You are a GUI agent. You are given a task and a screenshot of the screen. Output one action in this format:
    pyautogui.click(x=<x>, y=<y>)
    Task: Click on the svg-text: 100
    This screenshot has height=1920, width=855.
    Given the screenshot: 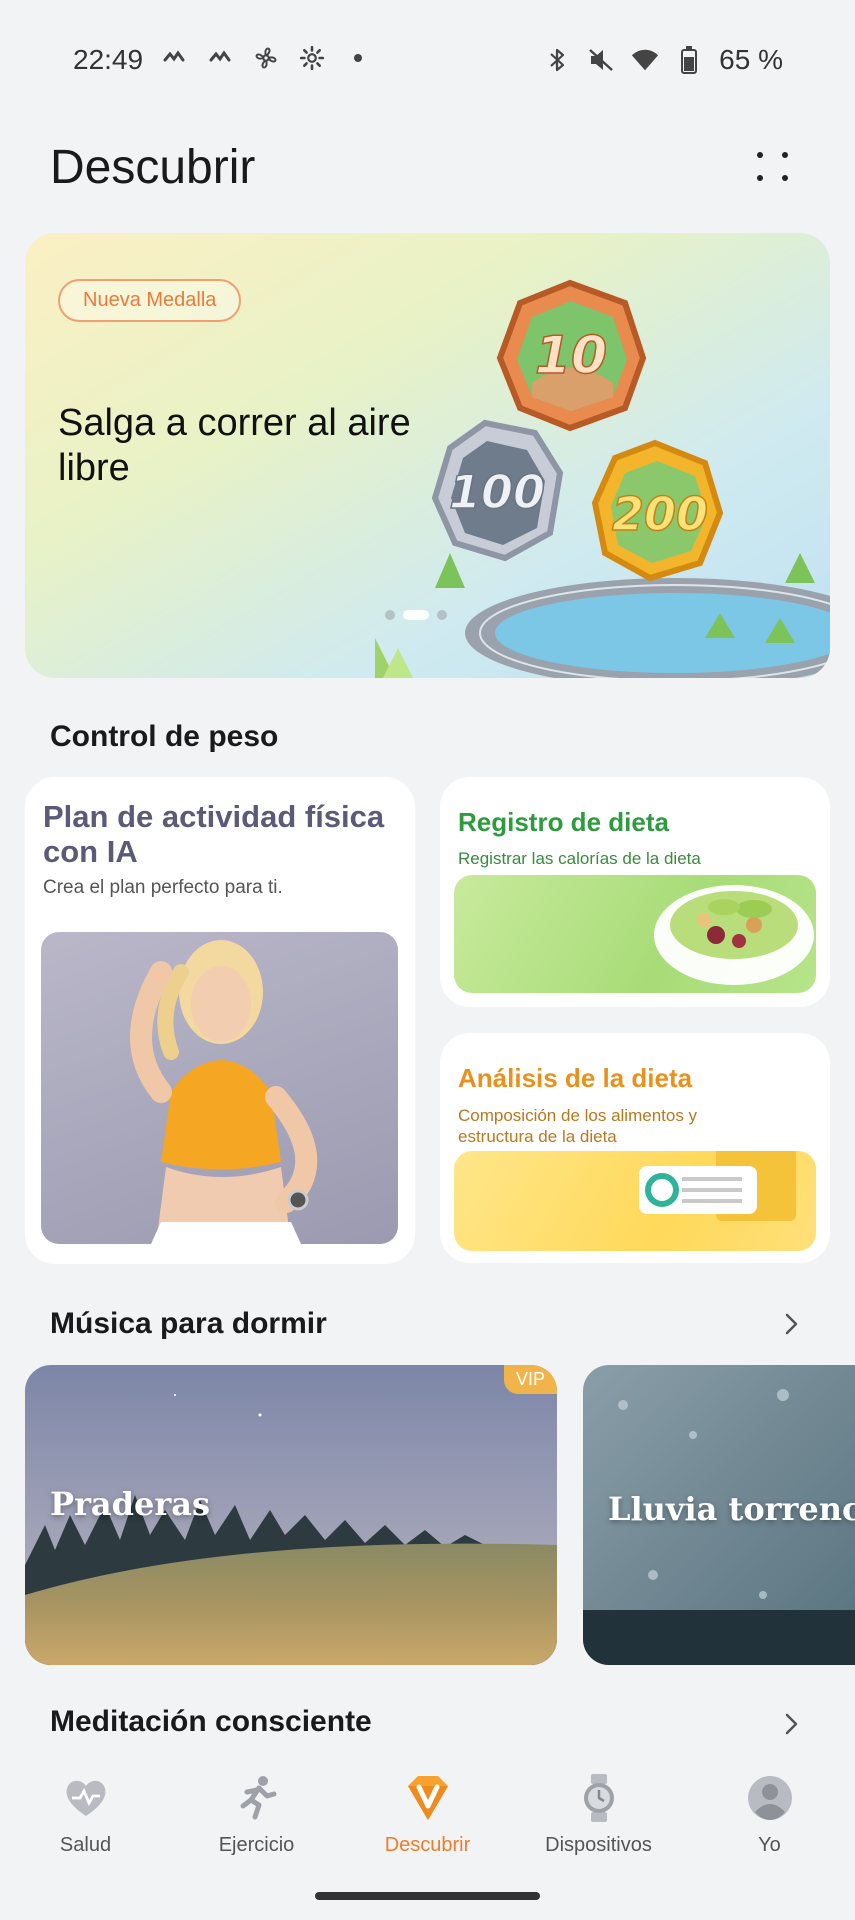 What is the action you would take?
    pyautogui.click(x=497, y=492)
    